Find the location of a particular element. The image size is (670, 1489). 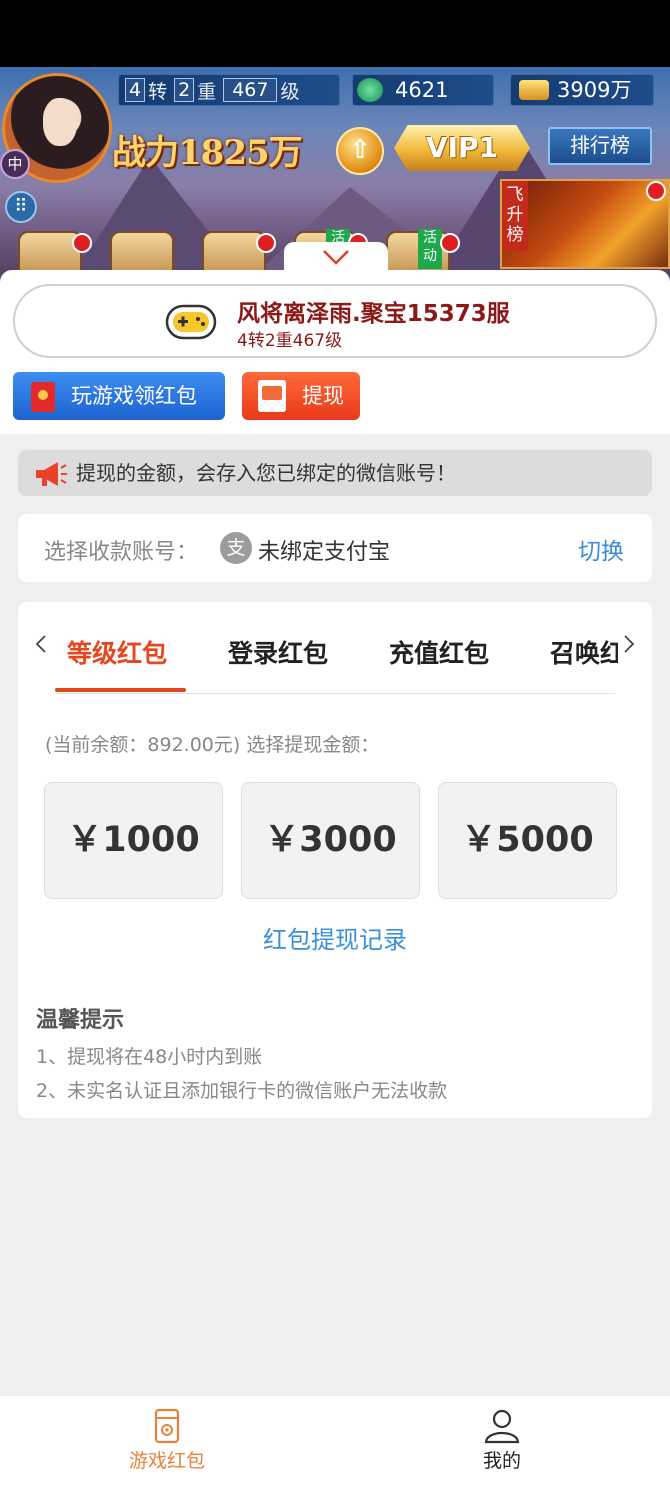

nav-label: 我的 is located at coordinates (501, 1461).